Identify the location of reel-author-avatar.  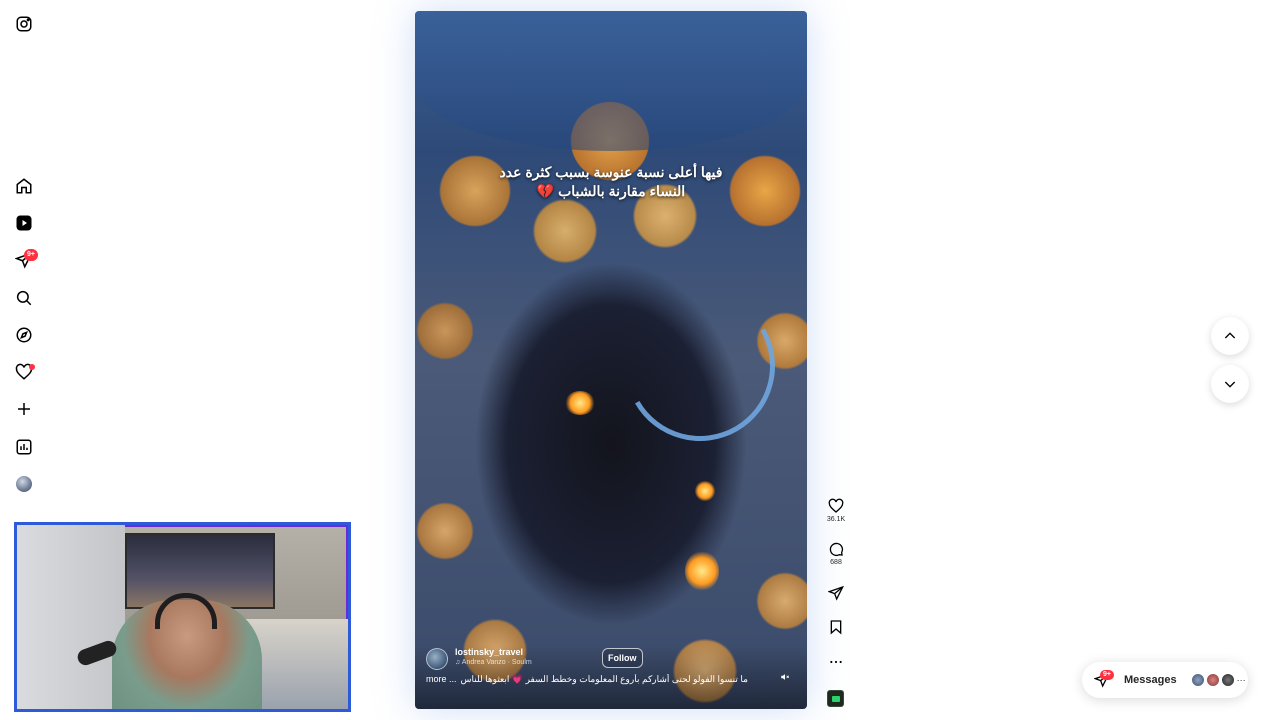
(437, 659).